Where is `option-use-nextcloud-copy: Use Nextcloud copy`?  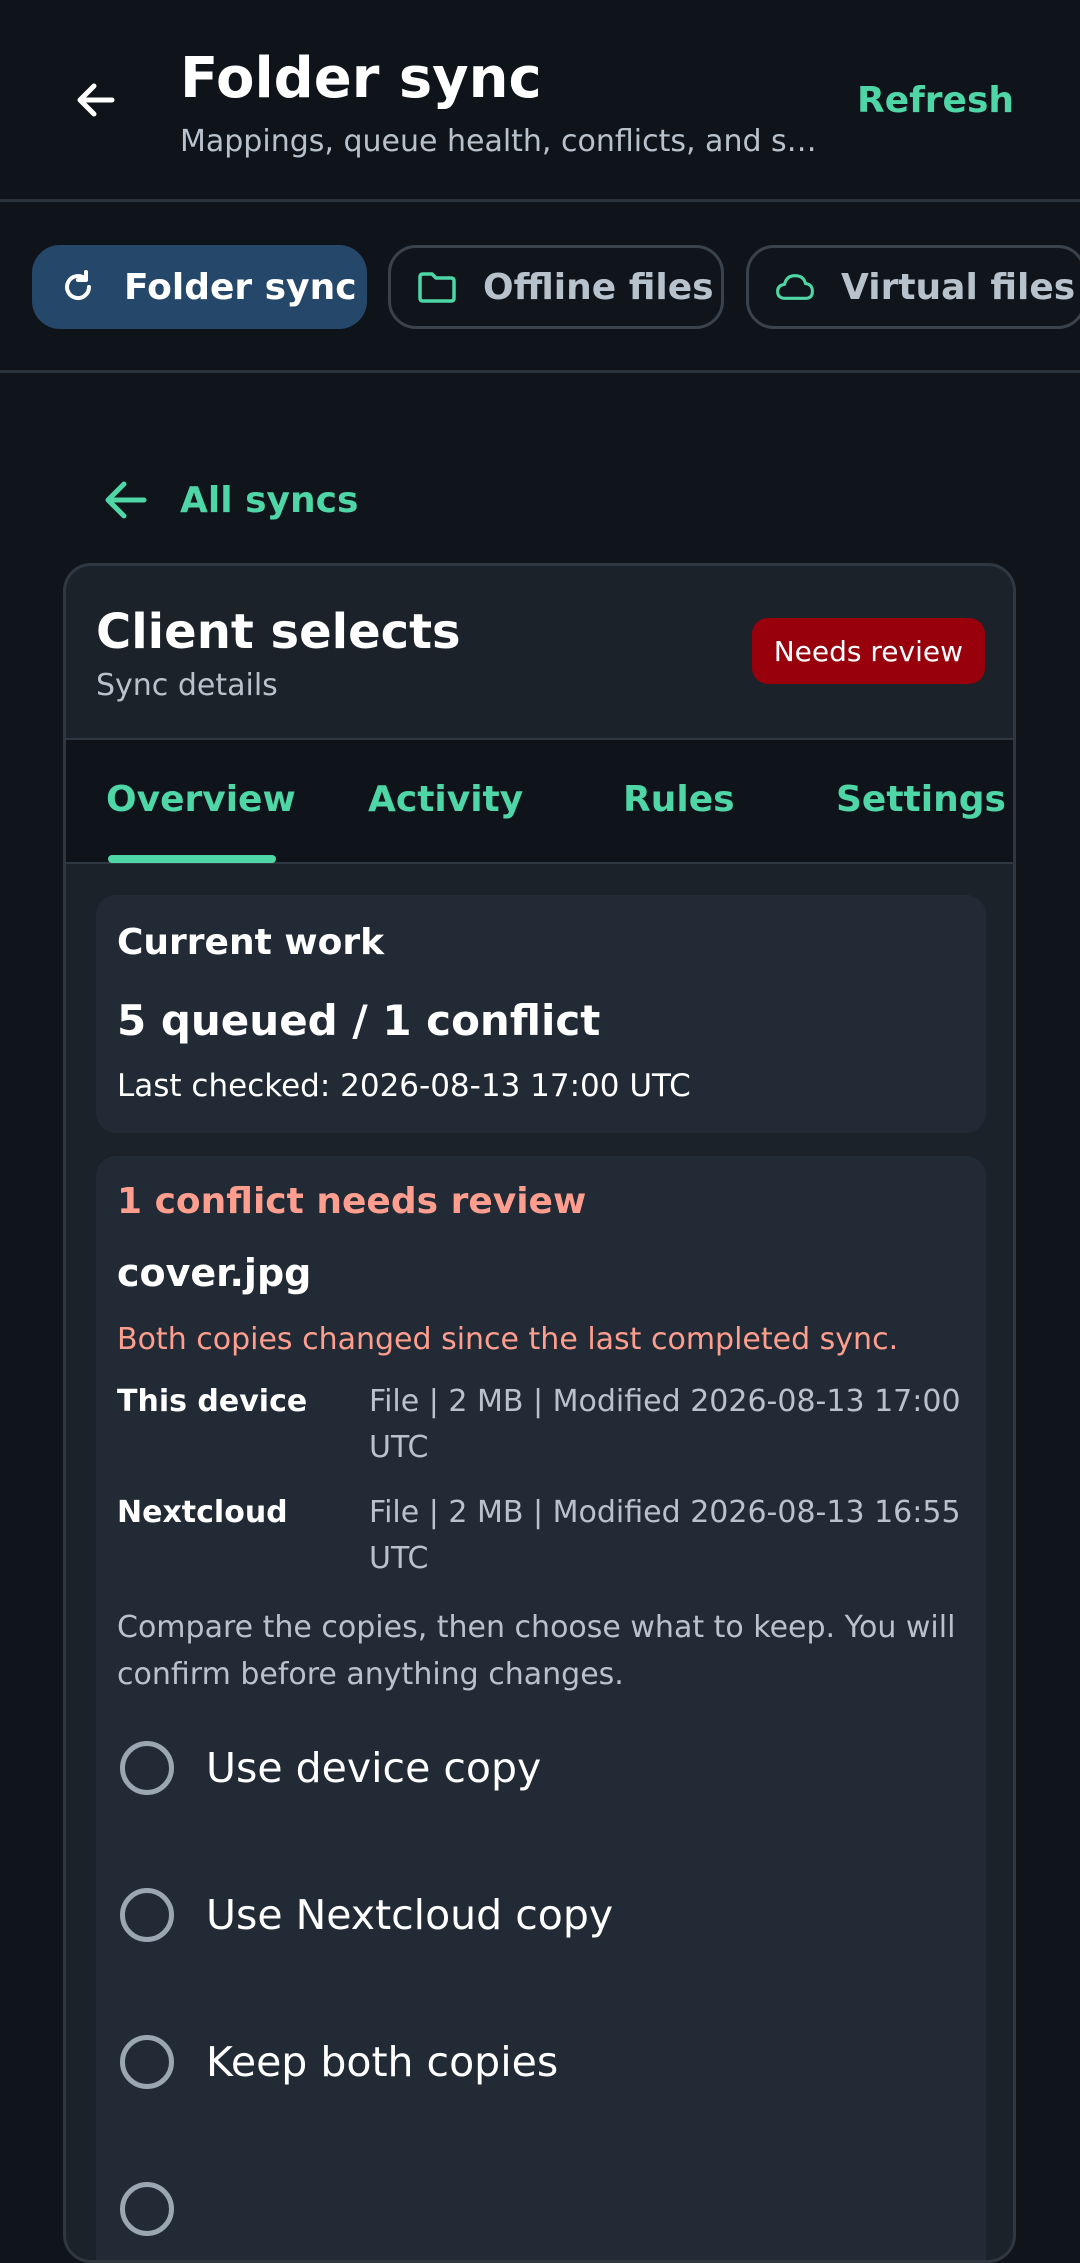
option-use-nextcloud-copy: Use Nextcloud copy is located at coordinates (547, 1915).